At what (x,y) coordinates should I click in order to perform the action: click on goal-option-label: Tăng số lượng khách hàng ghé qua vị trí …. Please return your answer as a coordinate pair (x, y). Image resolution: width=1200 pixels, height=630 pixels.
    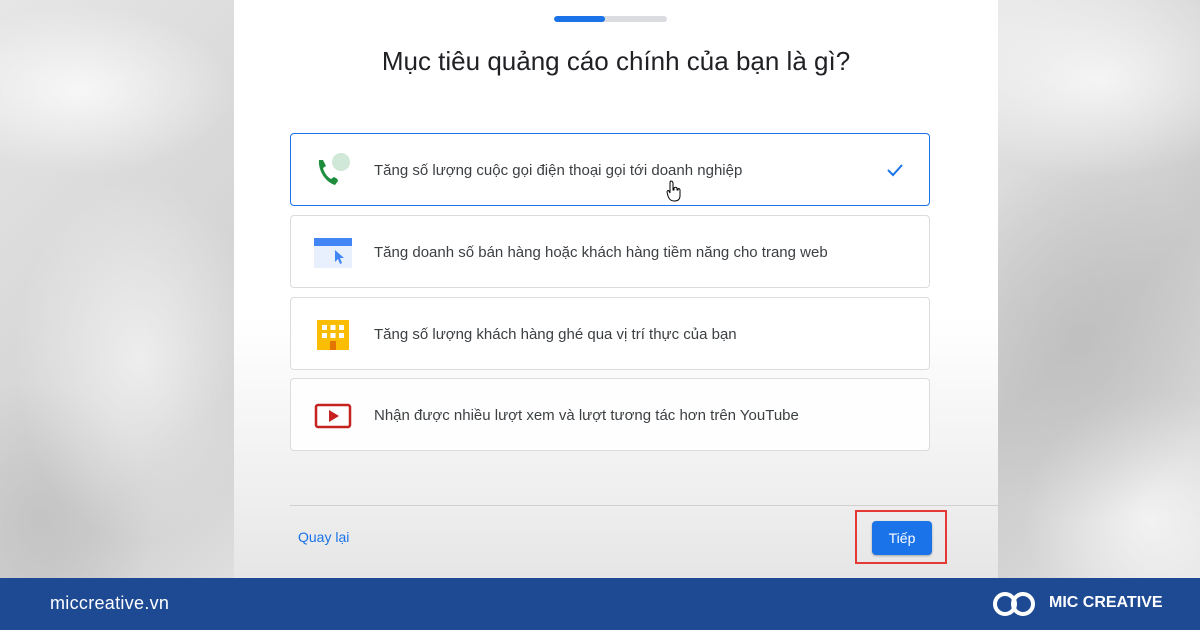
    Looking at the image, I should click on (555, 334).